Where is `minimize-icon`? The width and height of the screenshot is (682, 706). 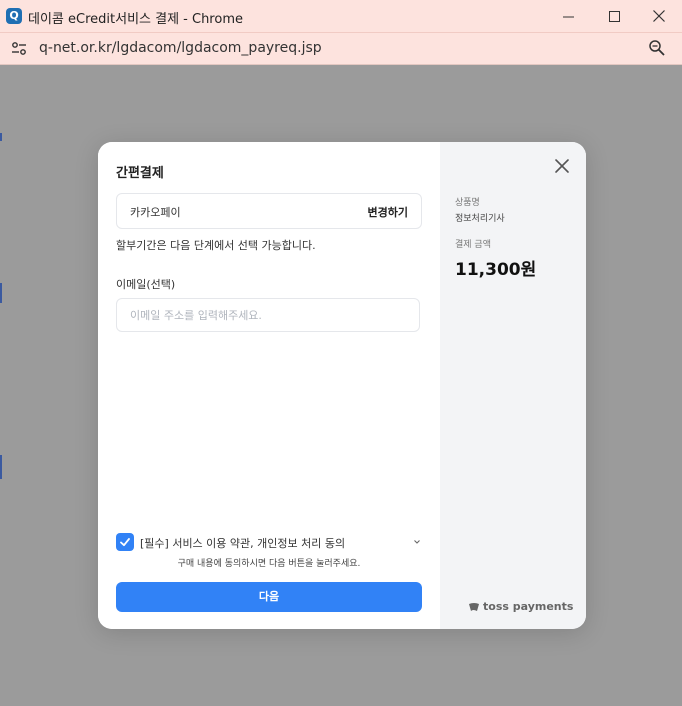
minimize-icon is located at coordinates (568, 16).